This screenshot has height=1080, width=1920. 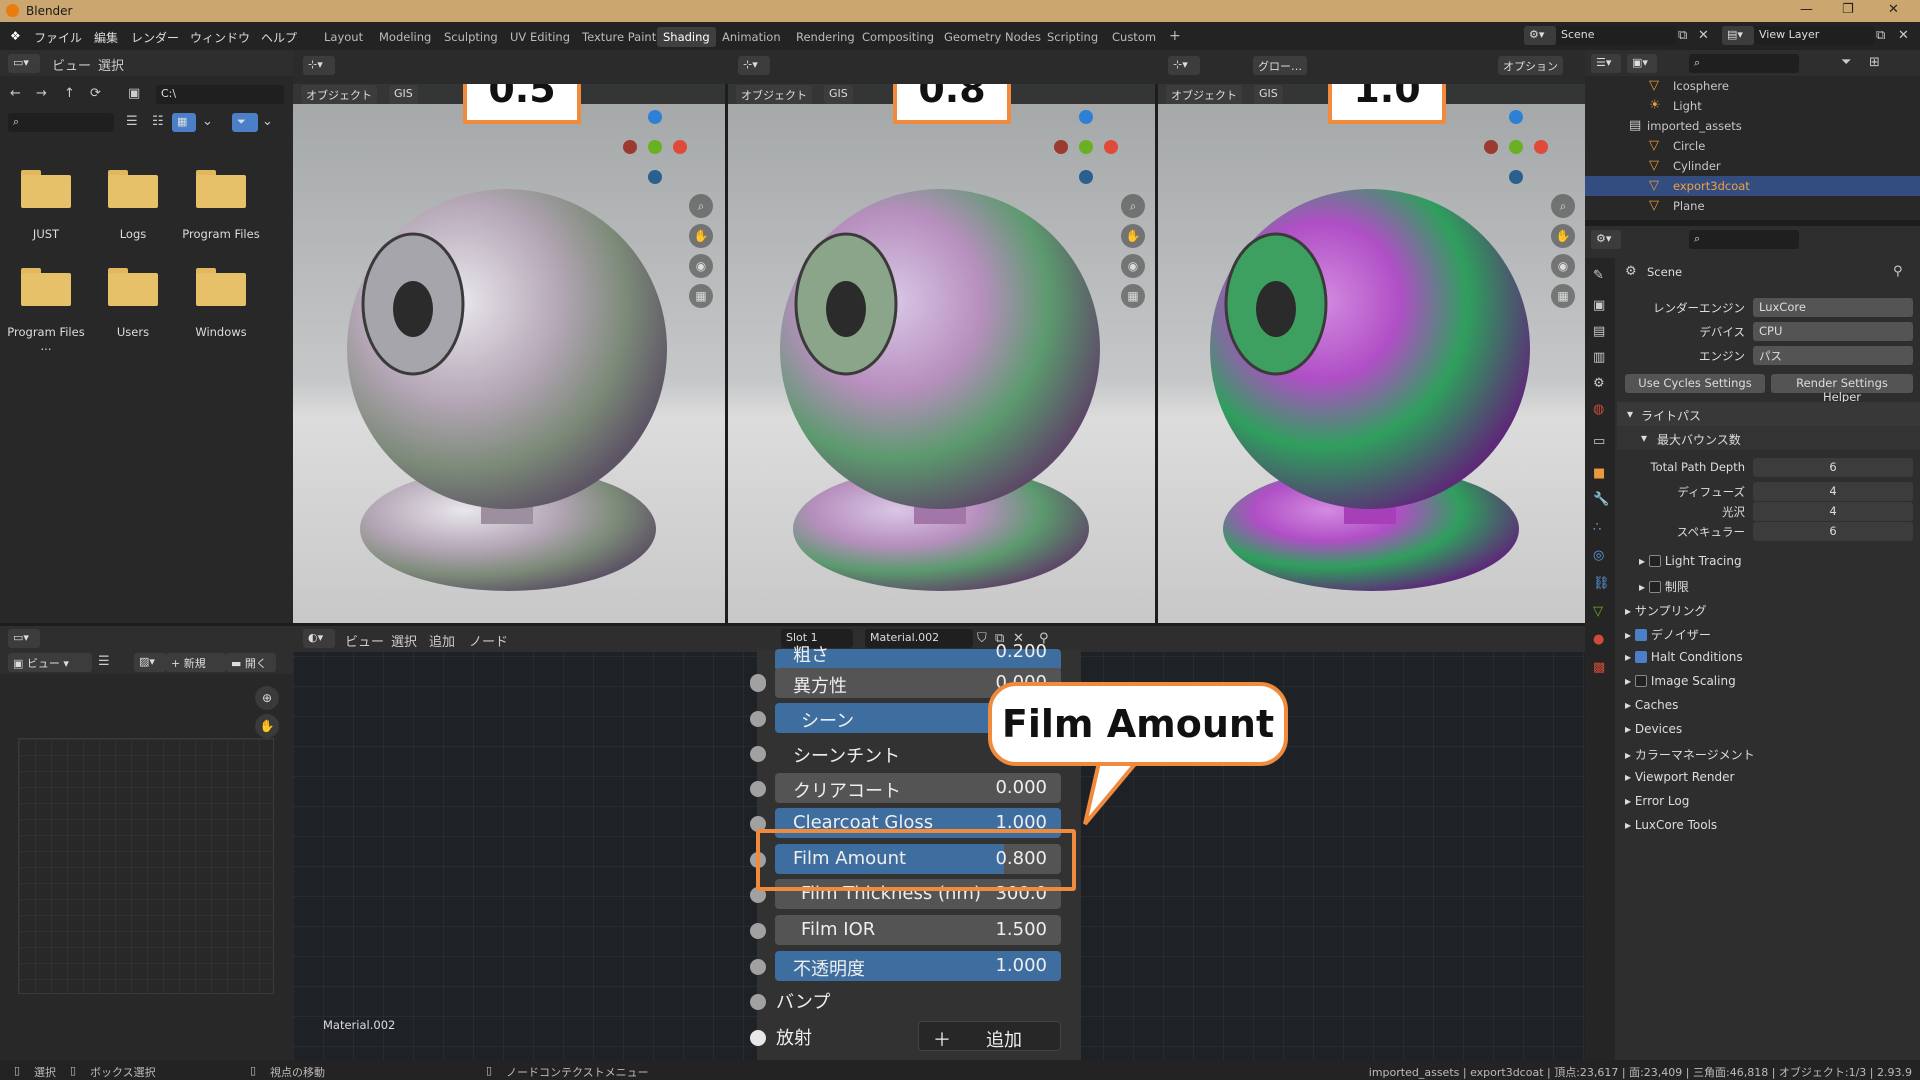 What do you see at coordinates (1744, 63) in the screenshot?
I see `outliner-search-input: ⌕` at bounding box center [1744, 63].